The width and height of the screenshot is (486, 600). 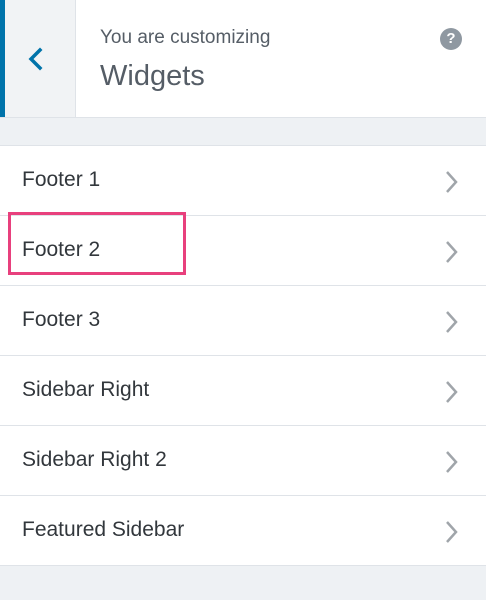 What do you see at coordinates (35, 61) in the screenshot?
I see `chevron-left-icon` at bounding box center [35, 61].